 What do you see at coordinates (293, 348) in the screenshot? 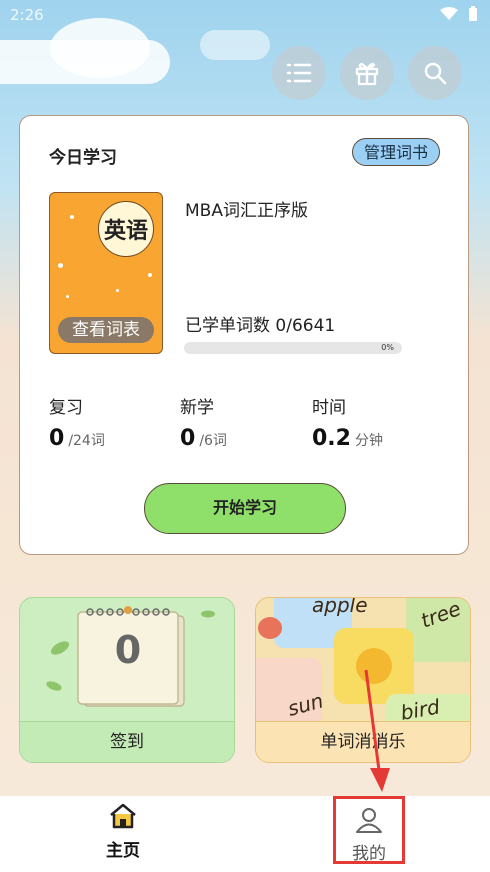
I see `progress-bar: 0%` at bounding box center [293, 348].